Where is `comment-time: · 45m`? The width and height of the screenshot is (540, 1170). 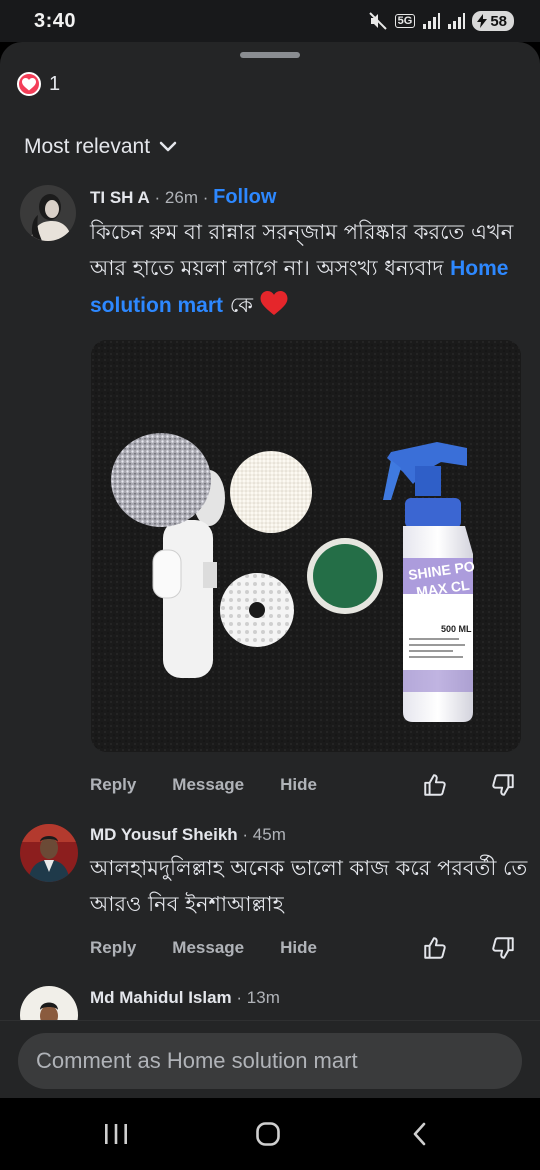
comment-time: · 45m is located at coordinates (261, 834).